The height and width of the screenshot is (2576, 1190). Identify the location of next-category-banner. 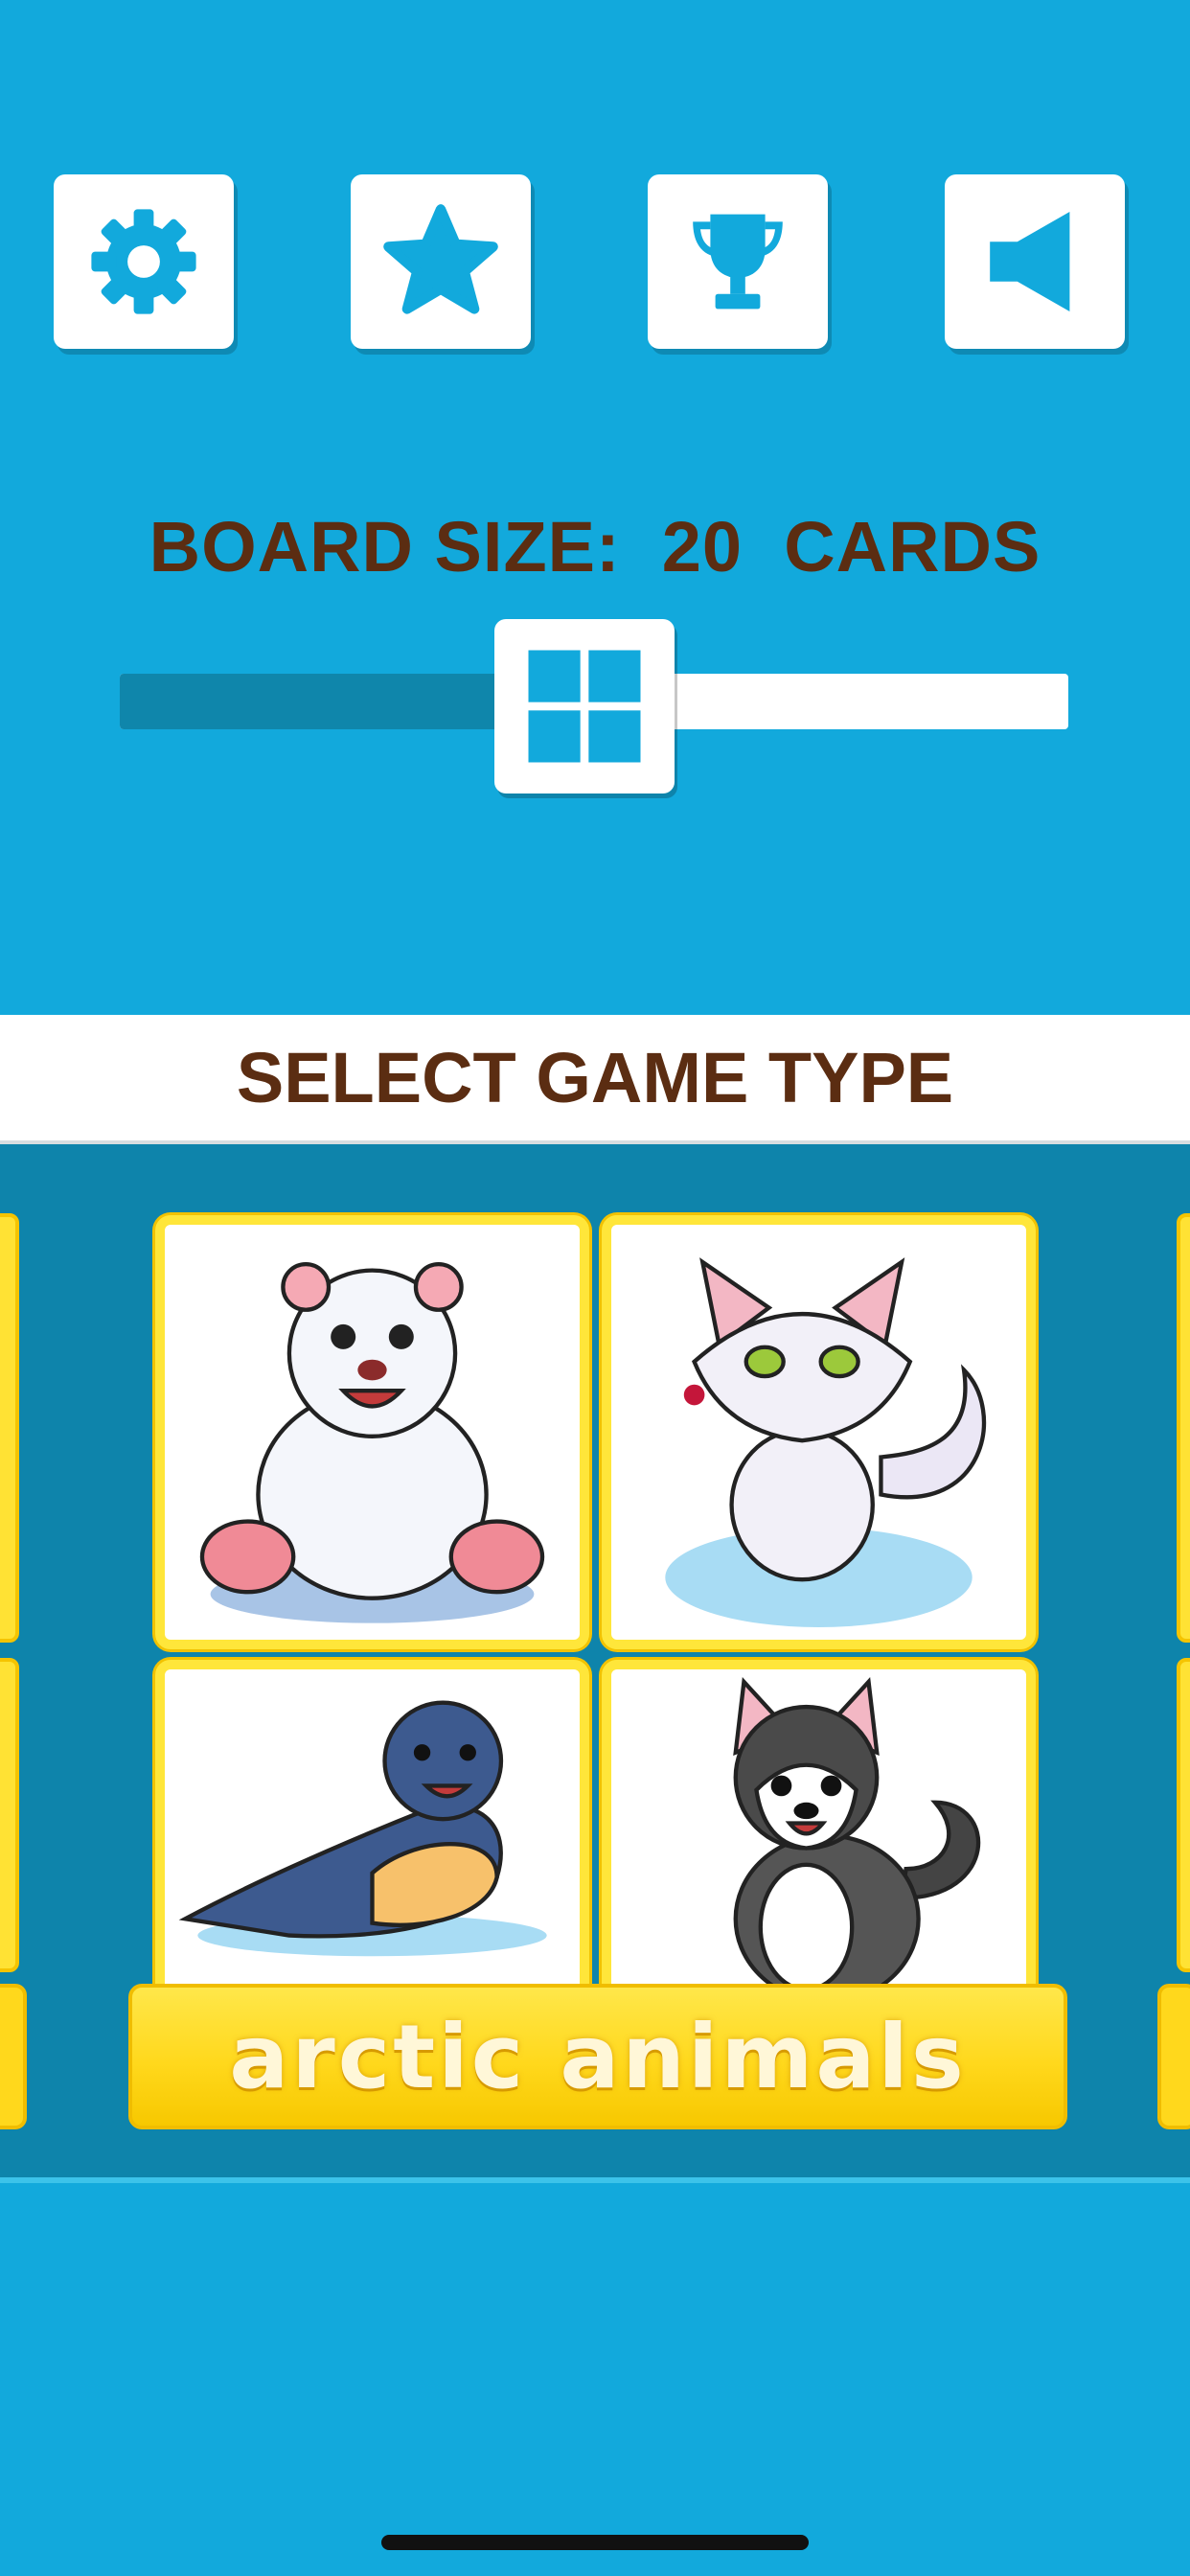
(1173, 2056).